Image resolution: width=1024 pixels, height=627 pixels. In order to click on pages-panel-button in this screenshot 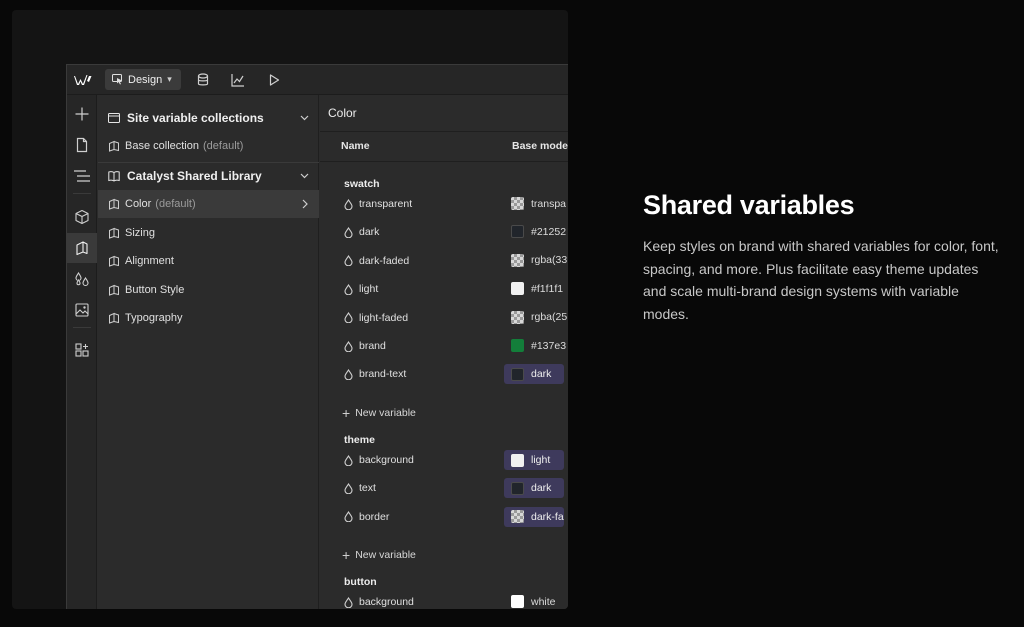, I will do `click(82, 145)`.